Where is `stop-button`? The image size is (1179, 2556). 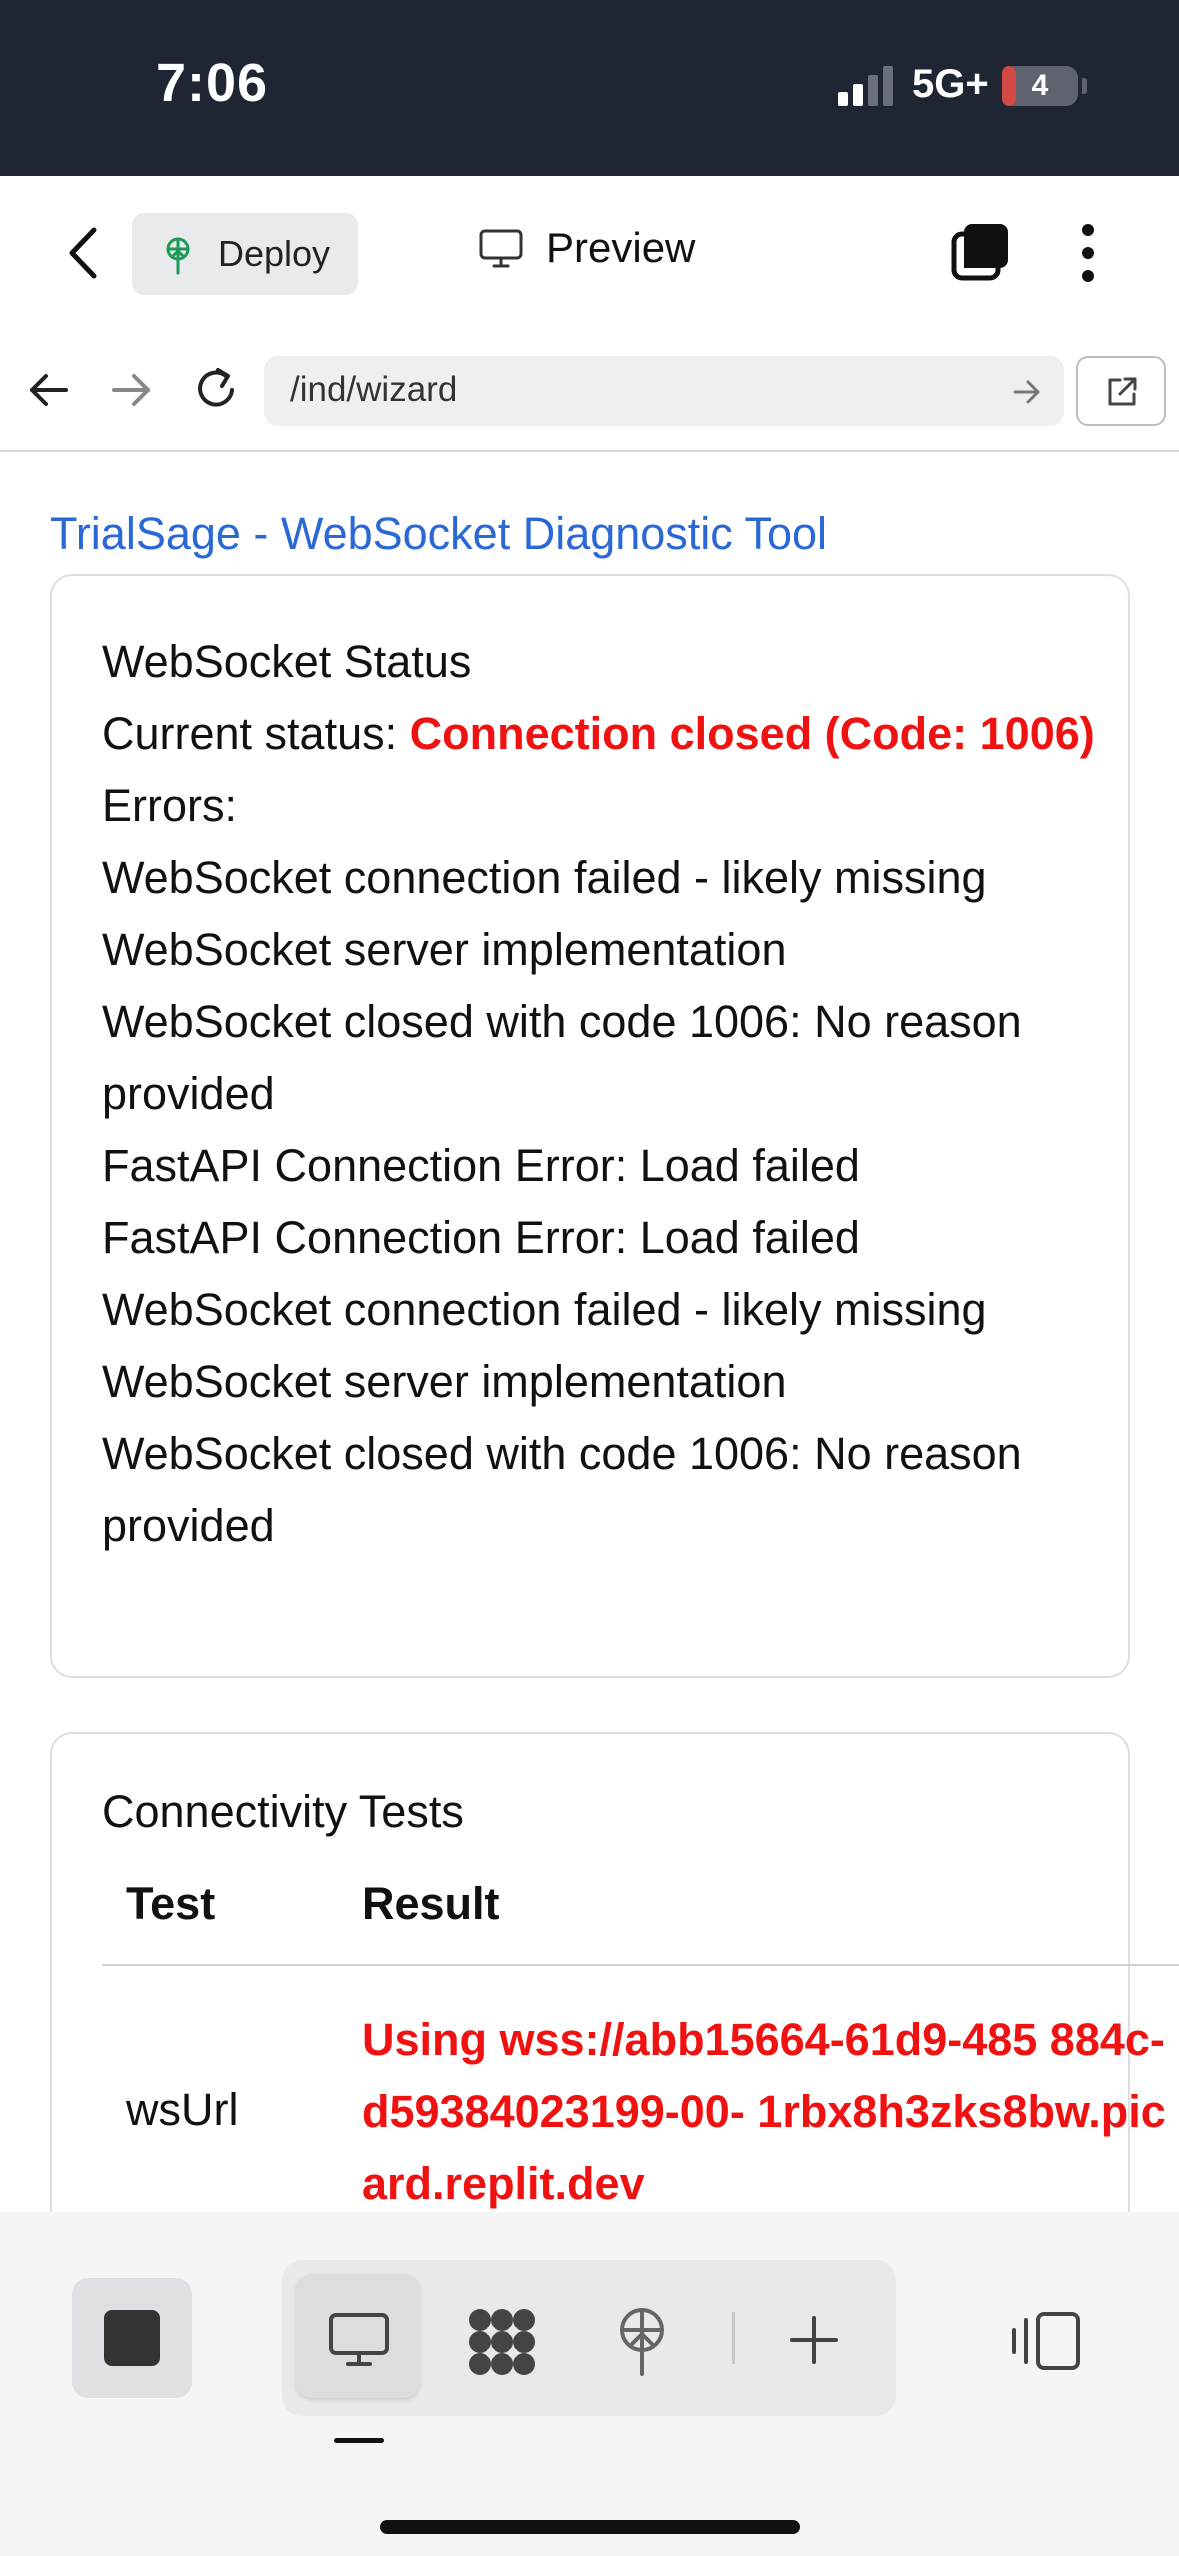 stop-button is located at coordinates (132, 2338).